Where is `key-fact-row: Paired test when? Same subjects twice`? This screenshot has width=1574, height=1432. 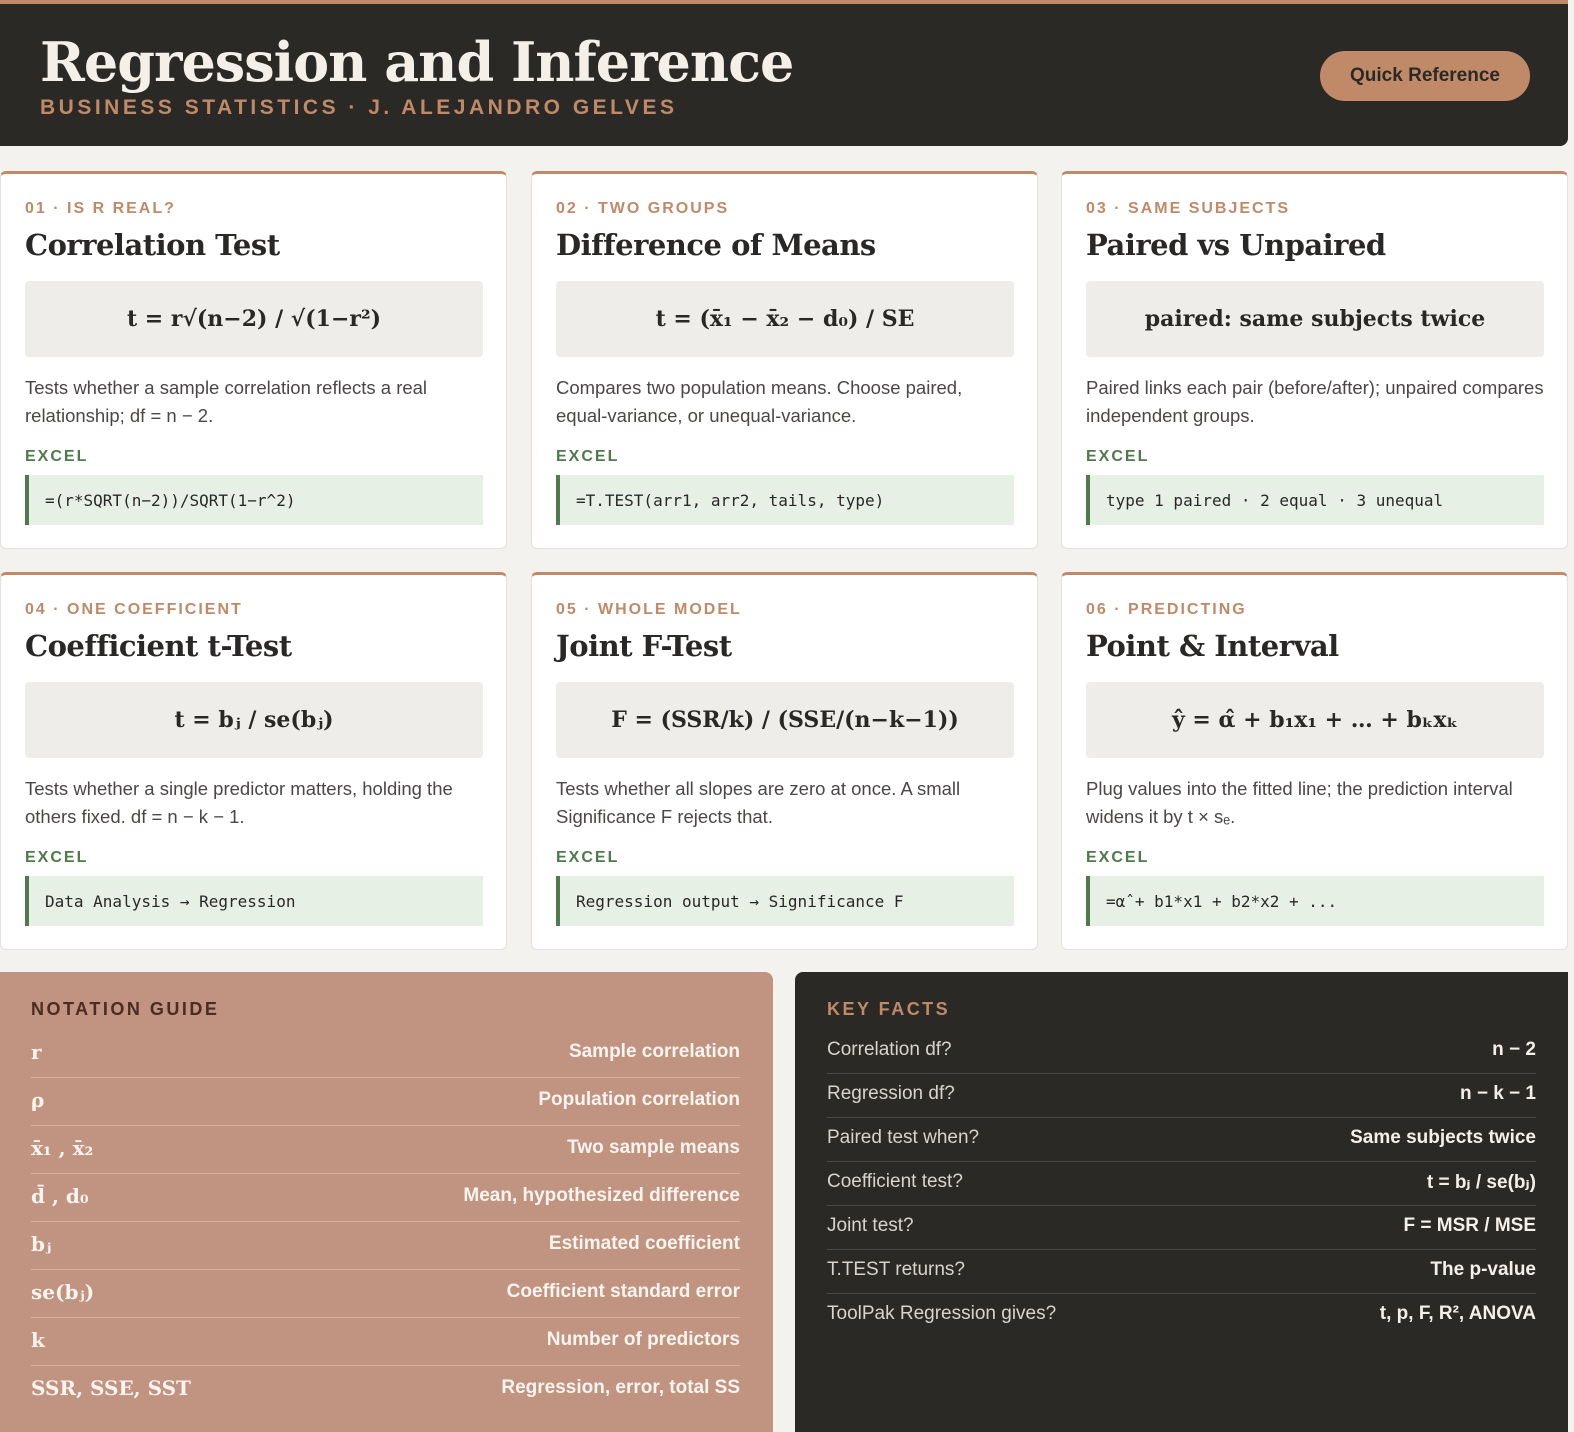 key-fact-row: Paired test when? Same subjects twice is located at coordinates (1181, 1140).